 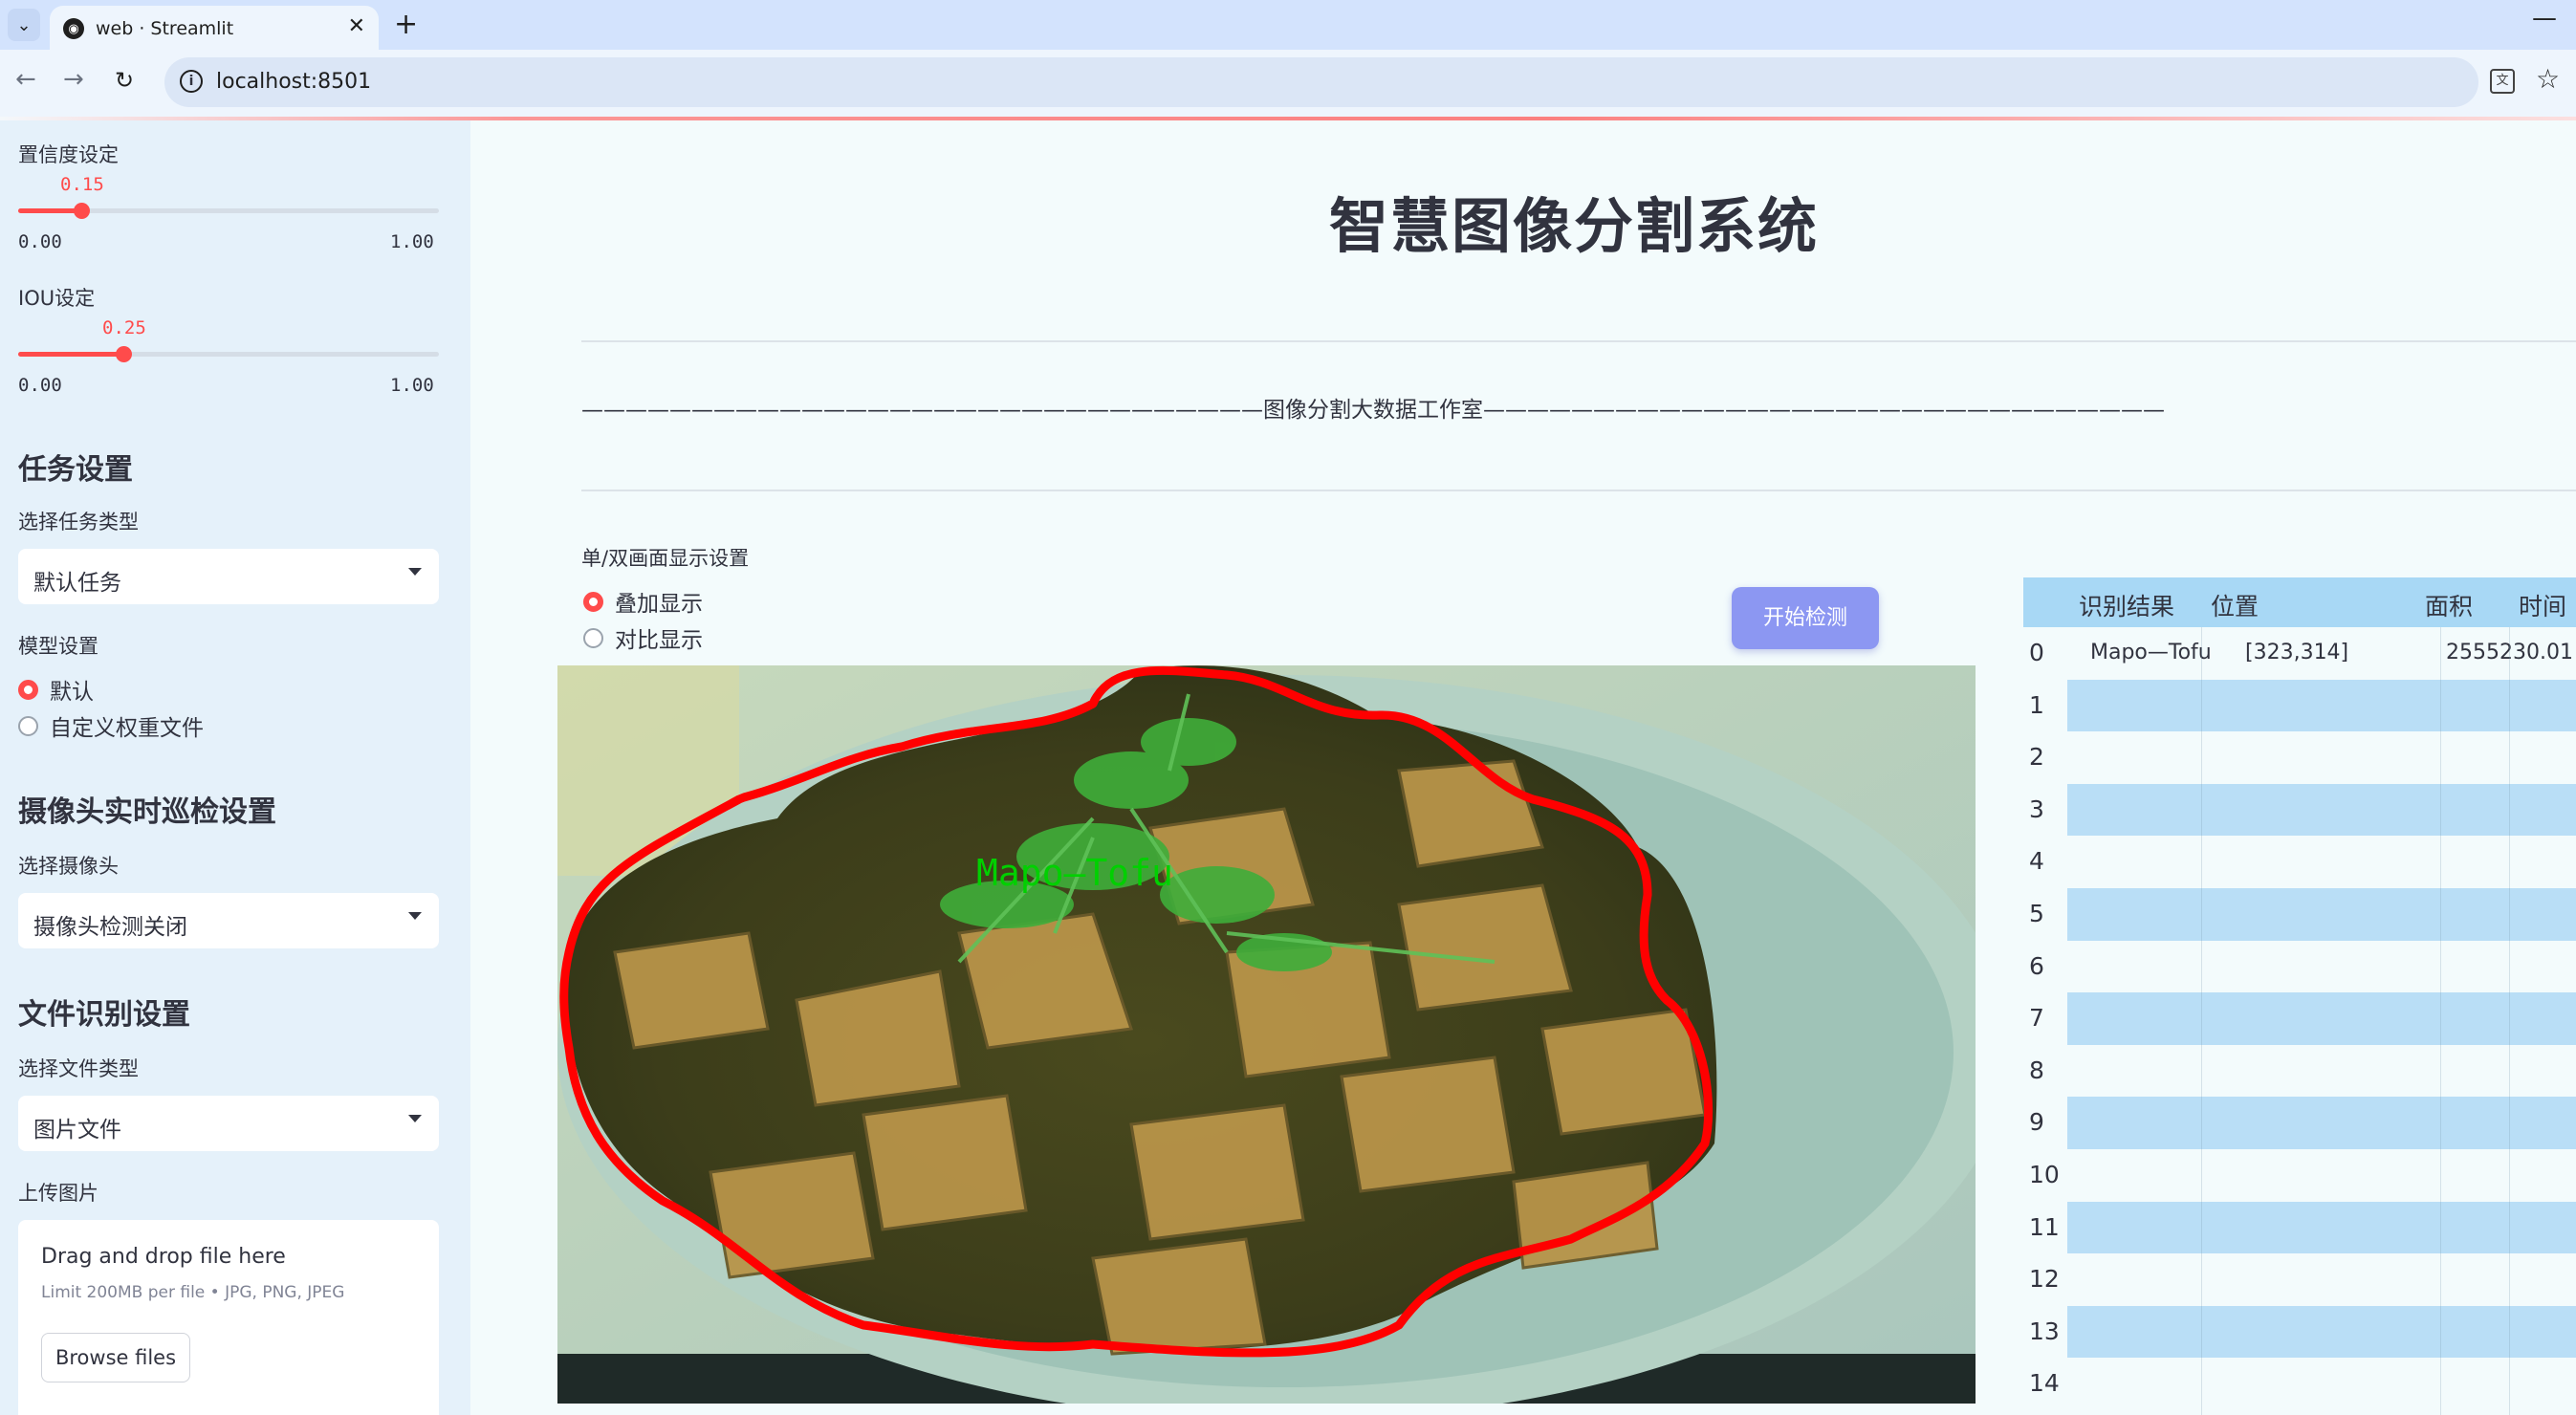 I want to click on tab-search-chevron-icon: ⌄, so click(x=24, y=25).